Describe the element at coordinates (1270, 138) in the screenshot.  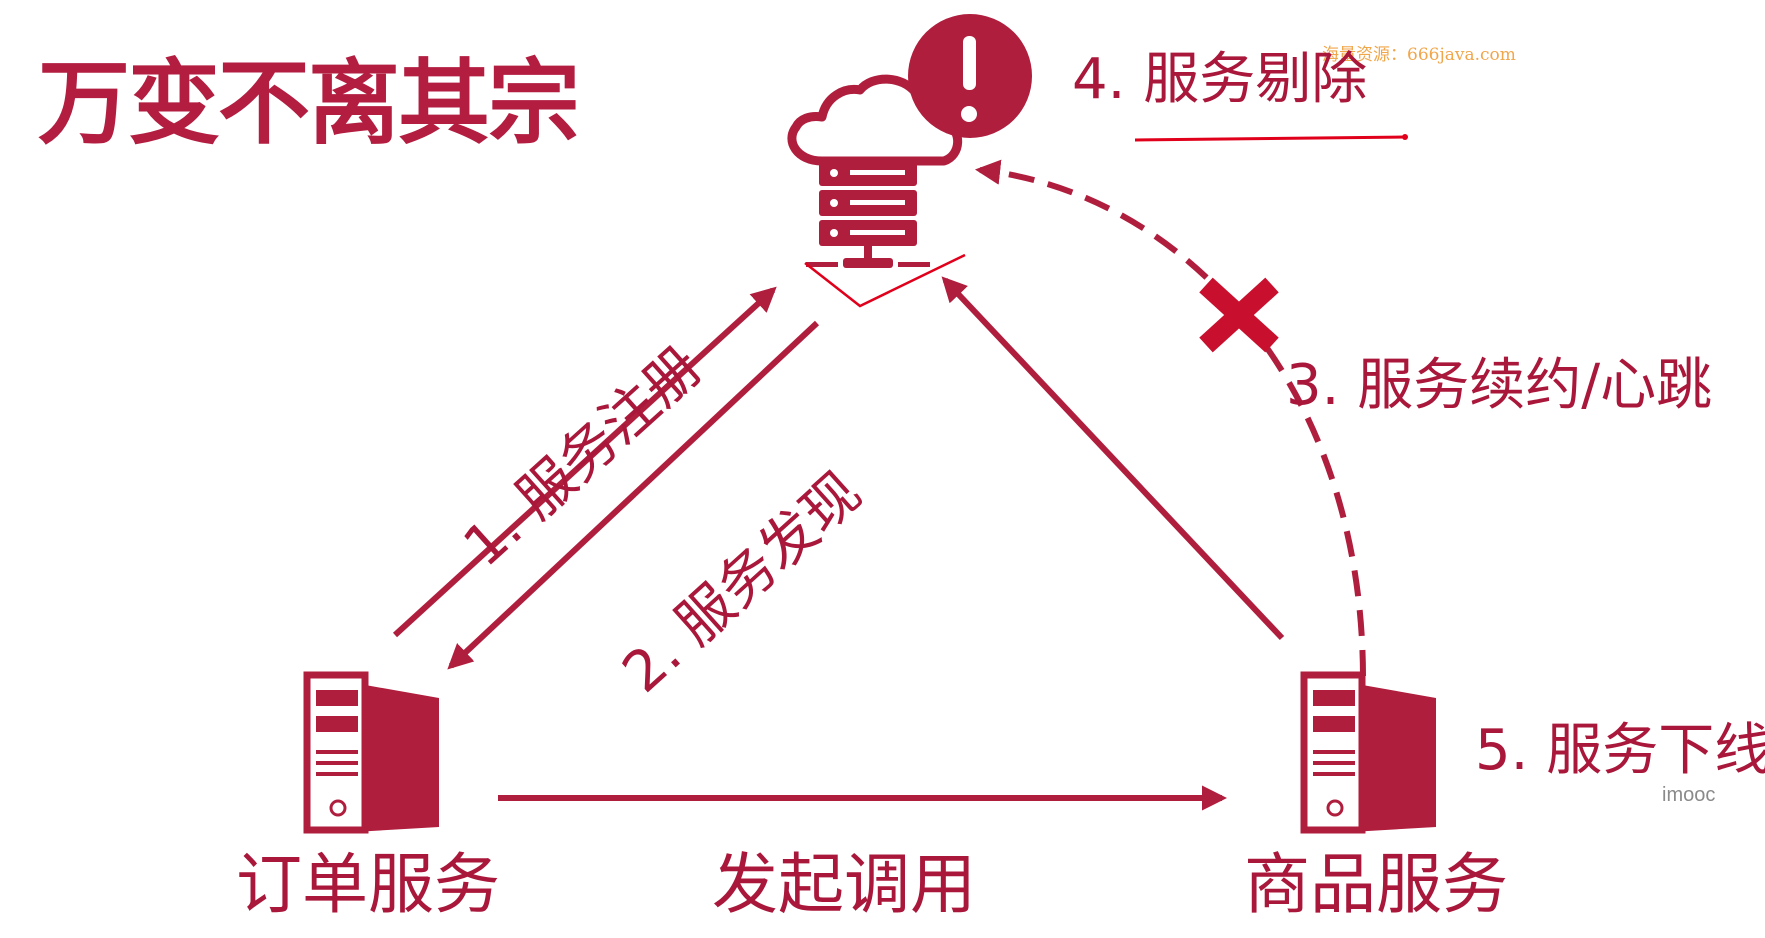
I see `evict-underline` at that location.